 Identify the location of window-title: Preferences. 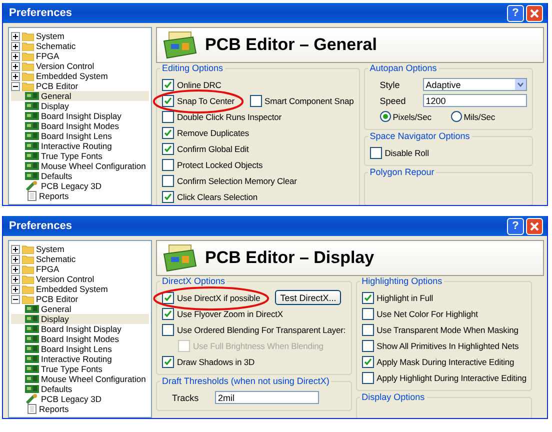
(41, 13).